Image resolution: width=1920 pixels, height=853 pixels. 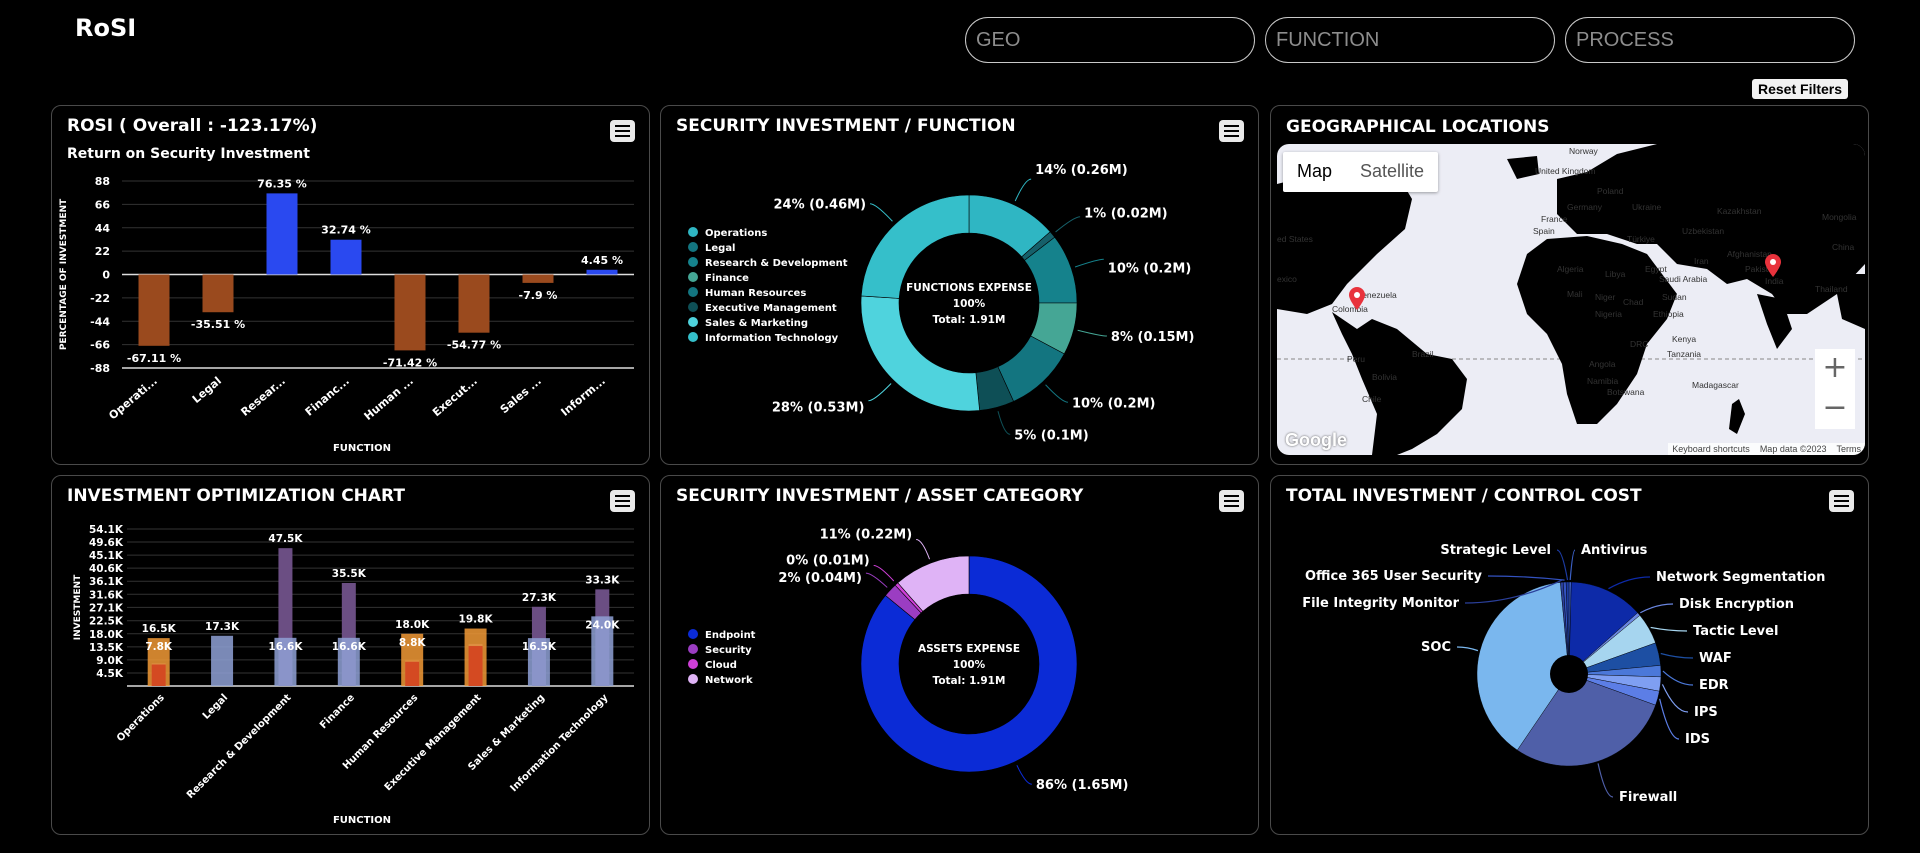 What do you see at coordinates (1569, 674) in the screenshot?
I see `pie-center-hole` at bounding box center [1569, 674].